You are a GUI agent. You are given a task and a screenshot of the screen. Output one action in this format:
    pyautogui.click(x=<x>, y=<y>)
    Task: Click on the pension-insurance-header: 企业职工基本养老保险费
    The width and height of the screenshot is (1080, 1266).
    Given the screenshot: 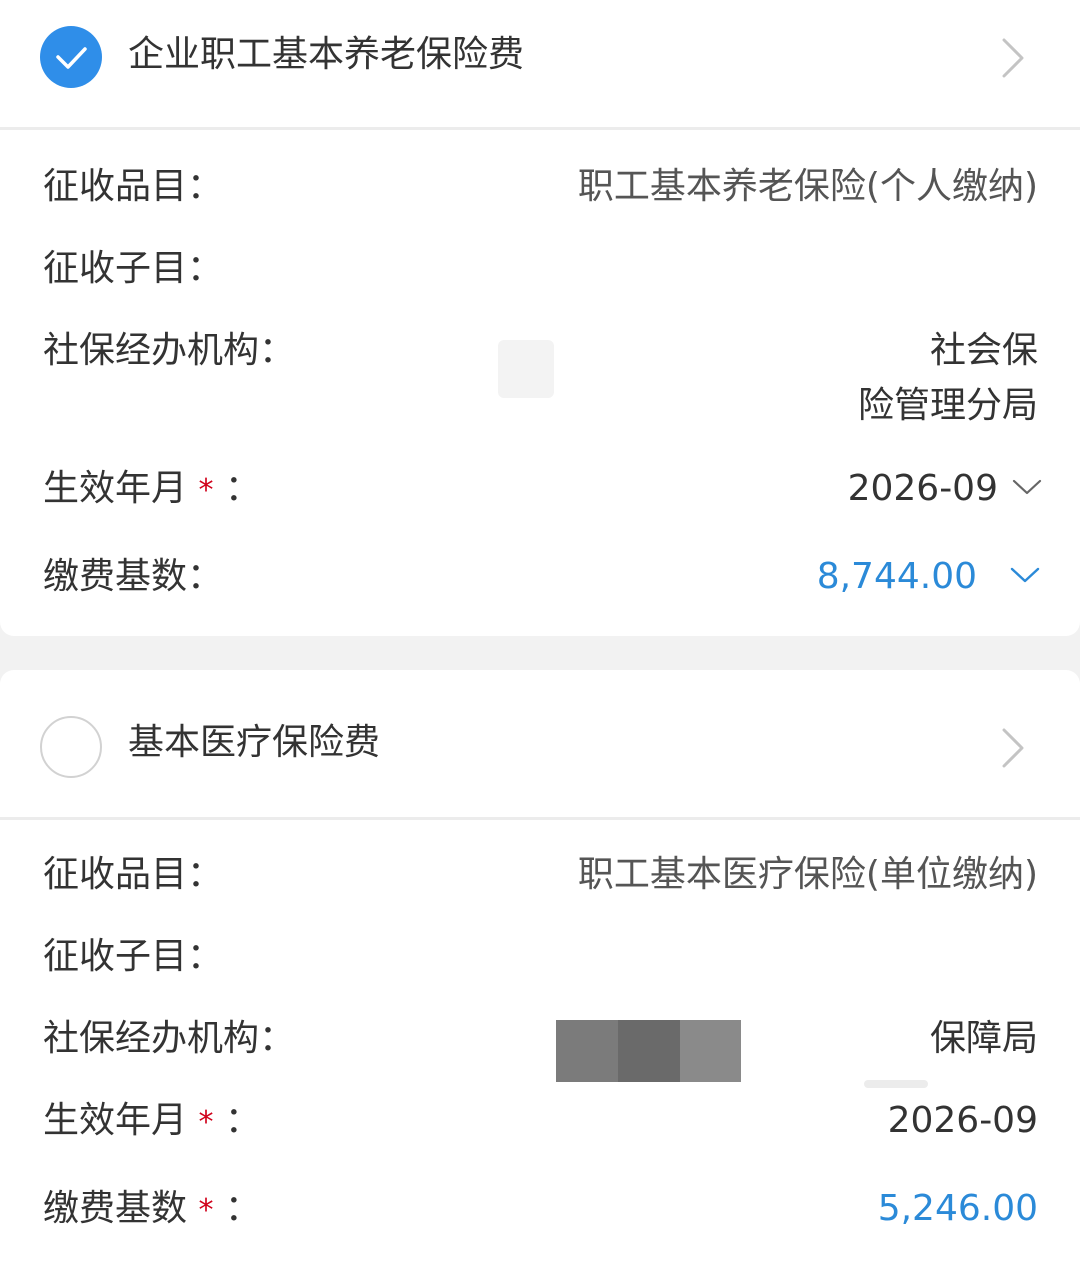 What is the action you would take?
    pyautogui.click(x=540, y=65)
    